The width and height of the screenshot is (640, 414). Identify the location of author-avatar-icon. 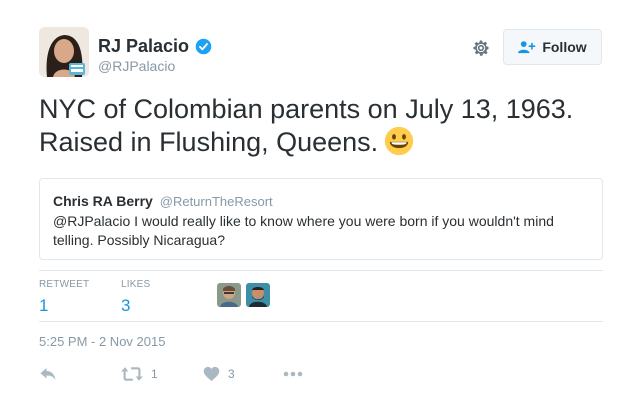
(64, 52).